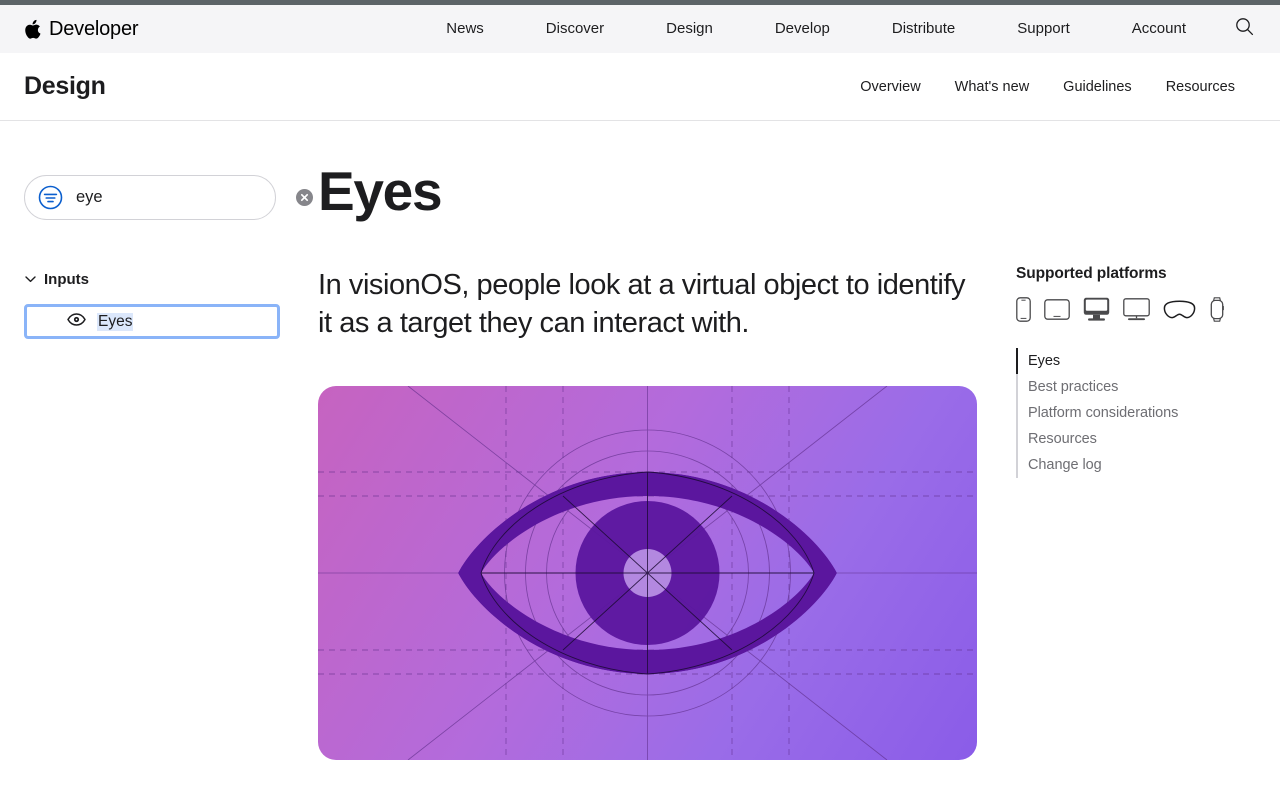  I want to click on supported-platforms-list, so click(1138, 309).